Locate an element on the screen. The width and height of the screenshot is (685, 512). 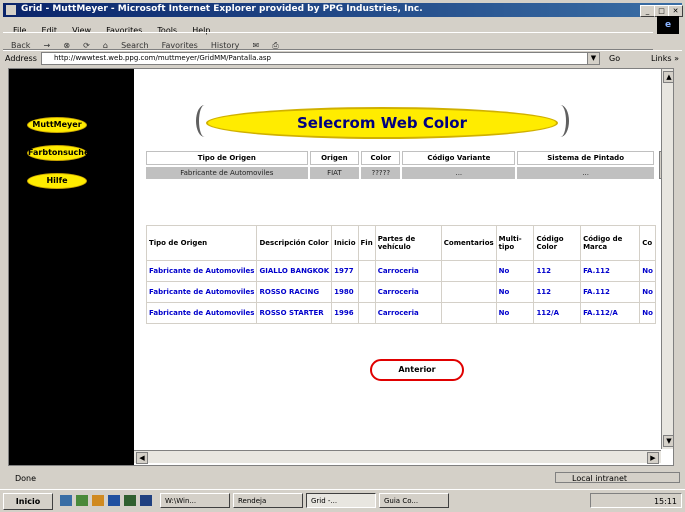
cell: 1977 is located at coordinates (345, 271).